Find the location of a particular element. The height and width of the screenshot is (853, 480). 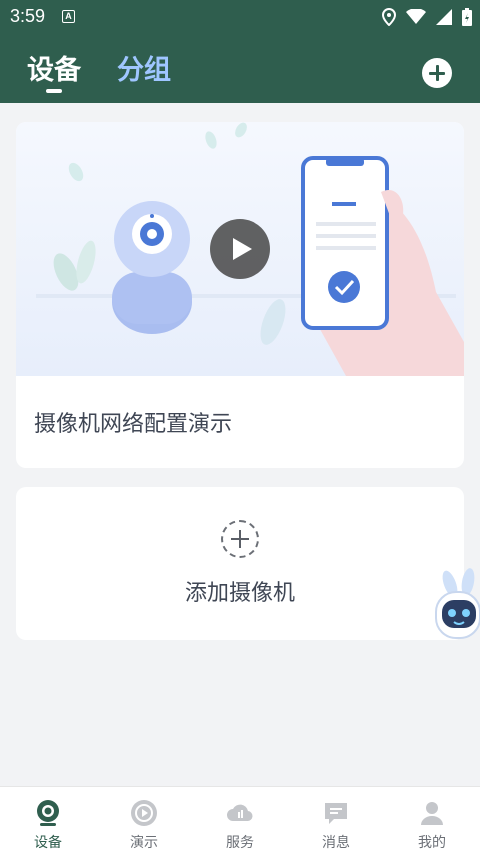

message-icon is located at coordinates (336, 813).